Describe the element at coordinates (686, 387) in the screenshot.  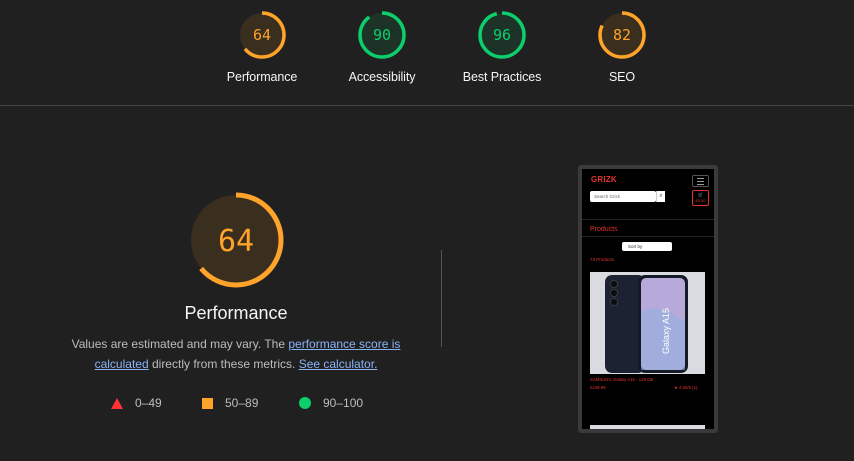
I see `product-rating: ★ 4.00/5 (1)` at that location.